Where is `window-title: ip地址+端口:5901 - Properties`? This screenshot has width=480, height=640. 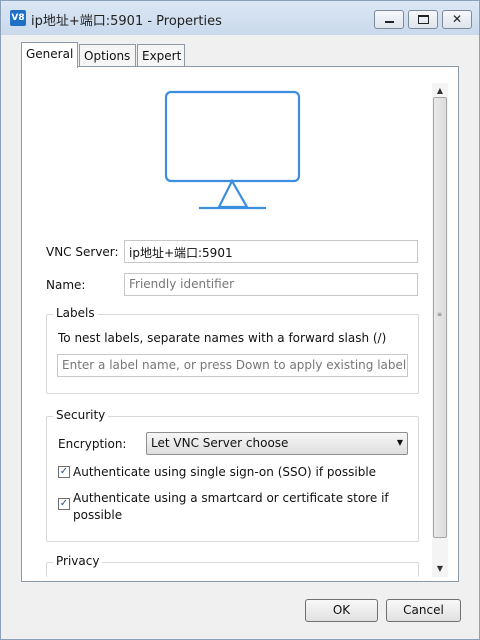 window-title: ip地址+端口:5901 - Properties is located at coordinates (126, 21).